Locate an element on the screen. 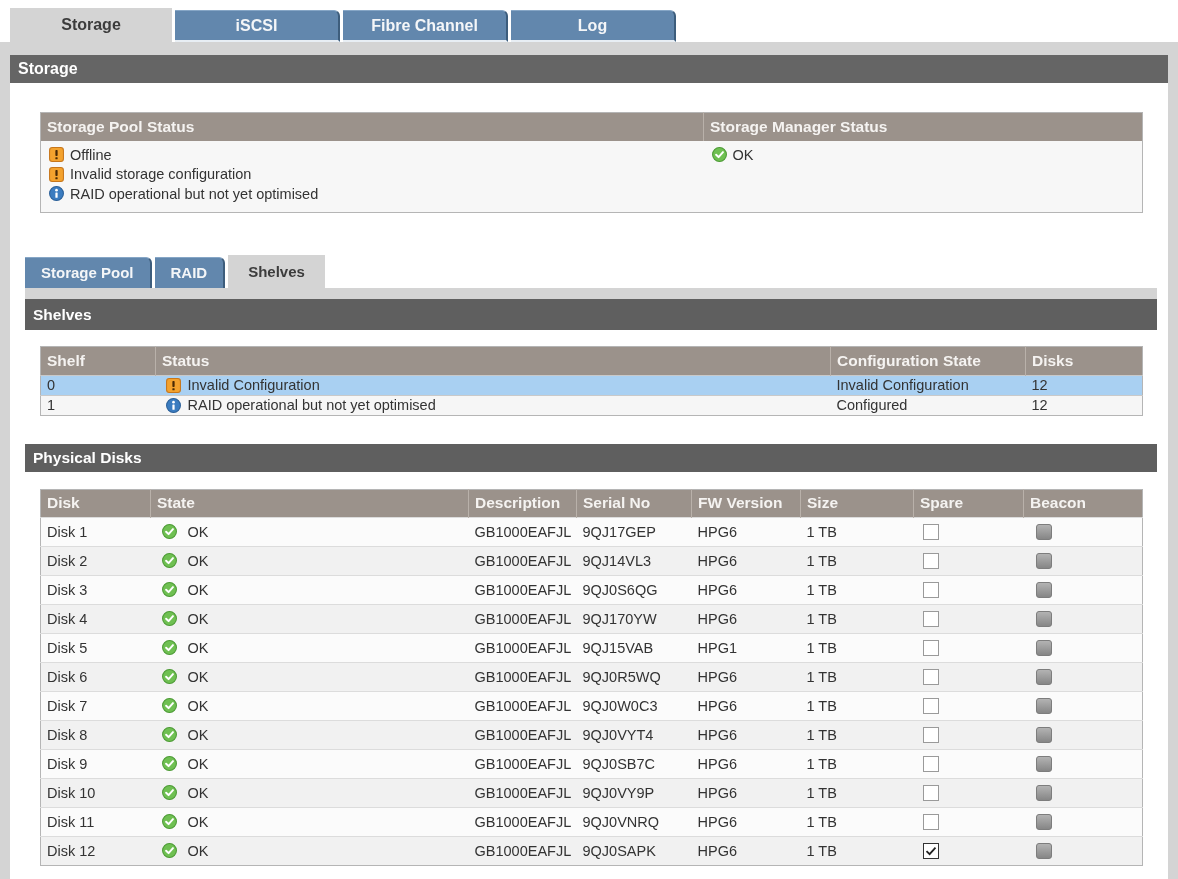  column-header: Disk is located at coordinates (95, 503).